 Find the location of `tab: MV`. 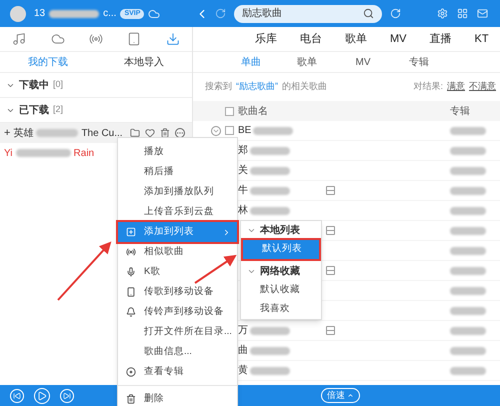

tab: MV is located at coordinates (363, 62).